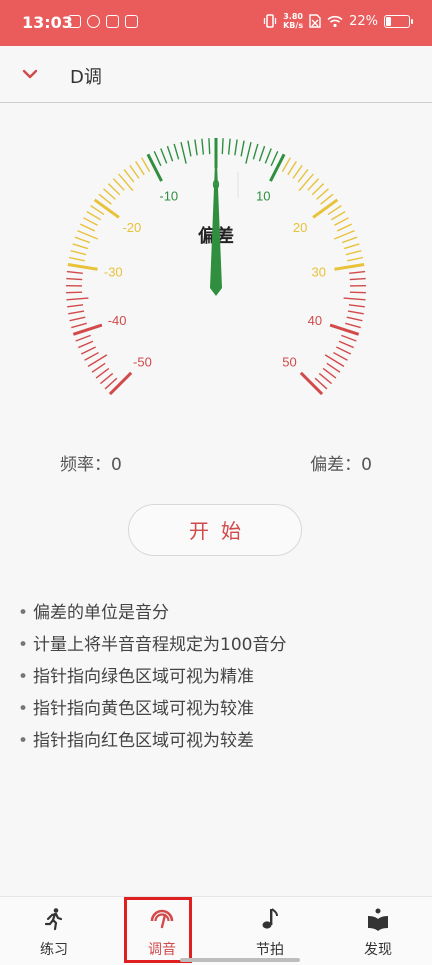  Describe the element at coordinates (300, 227) in the screenshot. I see `gauge-tick-label: 20` at that location.